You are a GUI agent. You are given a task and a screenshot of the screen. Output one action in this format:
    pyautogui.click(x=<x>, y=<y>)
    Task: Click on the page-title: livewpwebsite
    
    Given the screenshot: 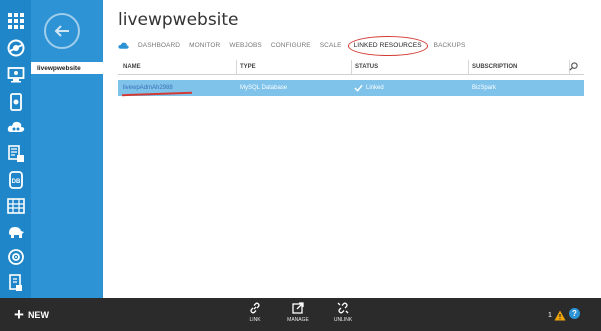 What is the action you would take?
    pyautogui.click(x=178, y=20)
    